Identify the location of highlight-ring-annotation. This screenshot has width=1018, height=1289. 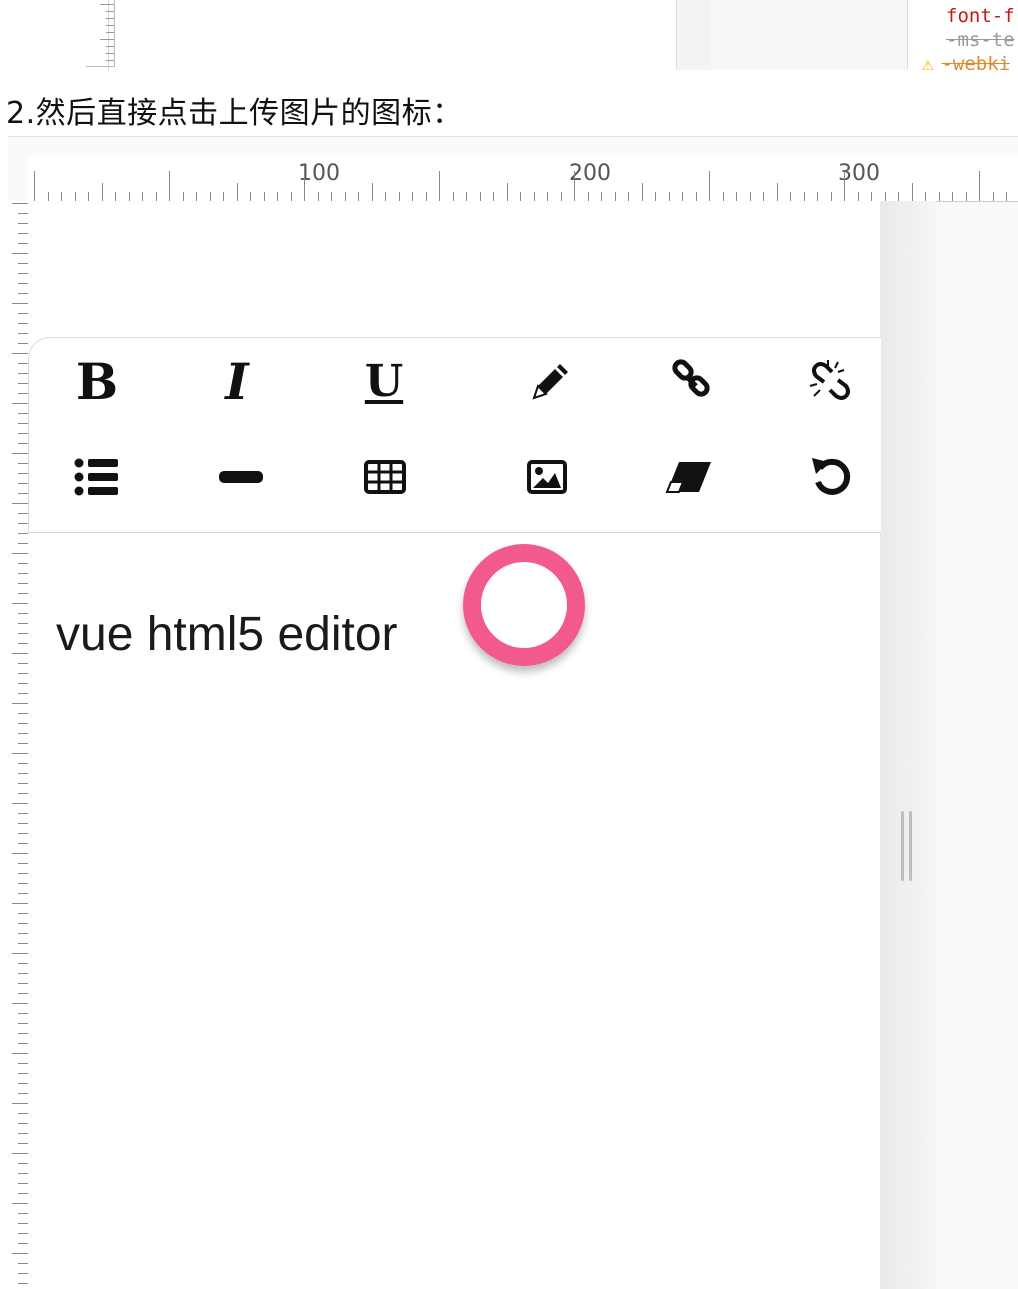
(524, 605).